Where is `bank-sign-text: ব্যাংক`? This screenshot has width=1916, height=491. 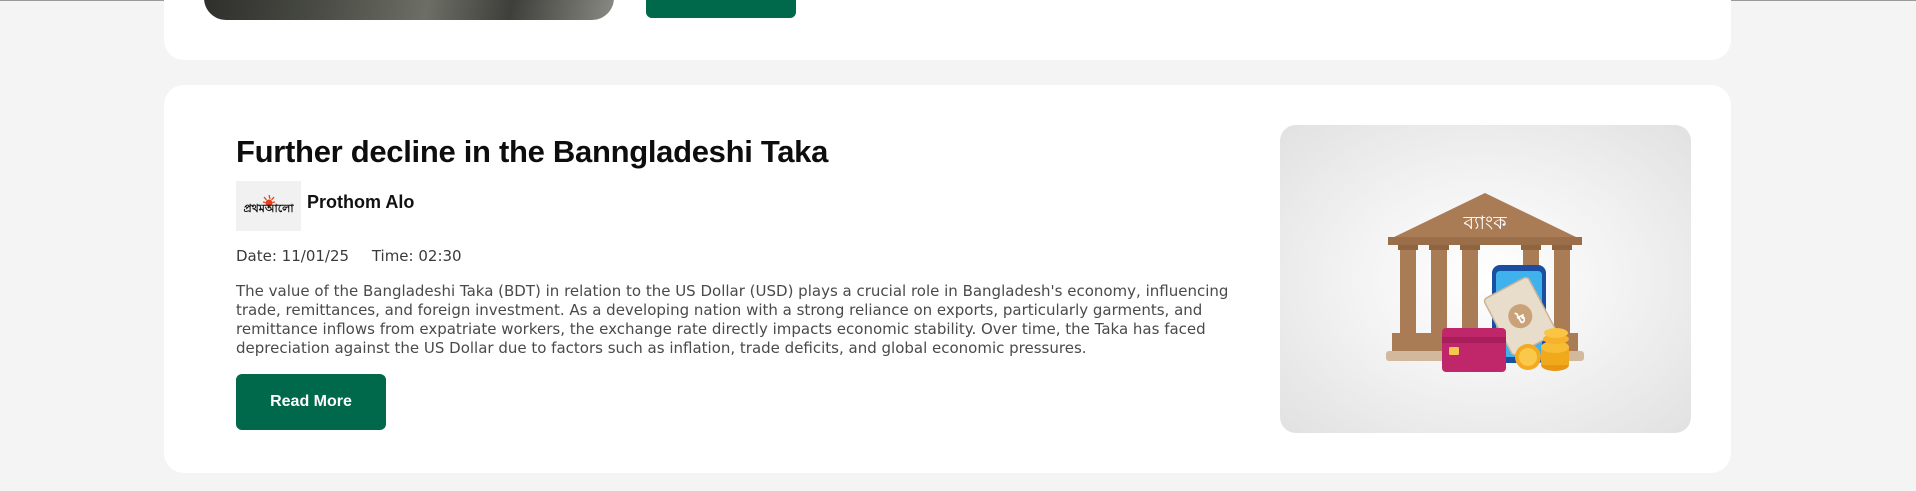 bank-sign-text: ব্যাংক is located at coordinates (1484, 223).